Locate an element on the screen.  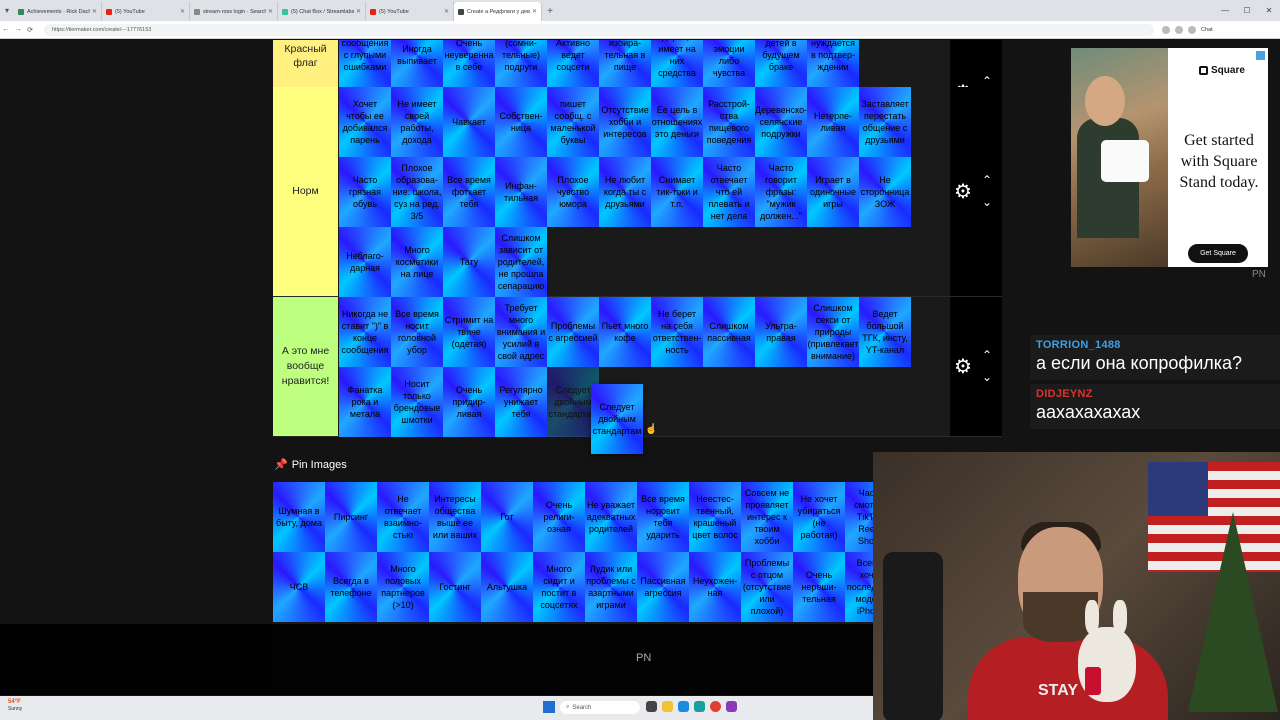
tier-item: Инфан-тильная is located at coordinates (521, 192).